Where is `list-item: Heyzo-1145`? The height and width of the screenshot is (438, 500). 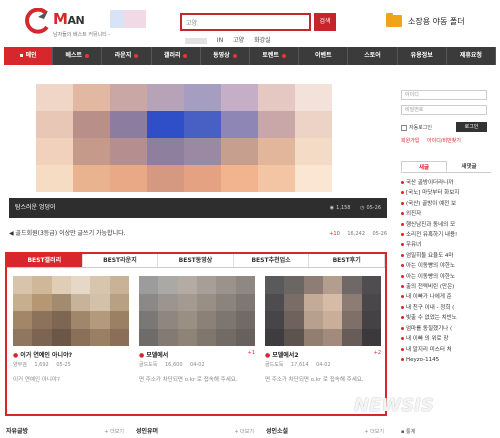 list-item: Heyzo-1145 is located at coordinates (446, 360).